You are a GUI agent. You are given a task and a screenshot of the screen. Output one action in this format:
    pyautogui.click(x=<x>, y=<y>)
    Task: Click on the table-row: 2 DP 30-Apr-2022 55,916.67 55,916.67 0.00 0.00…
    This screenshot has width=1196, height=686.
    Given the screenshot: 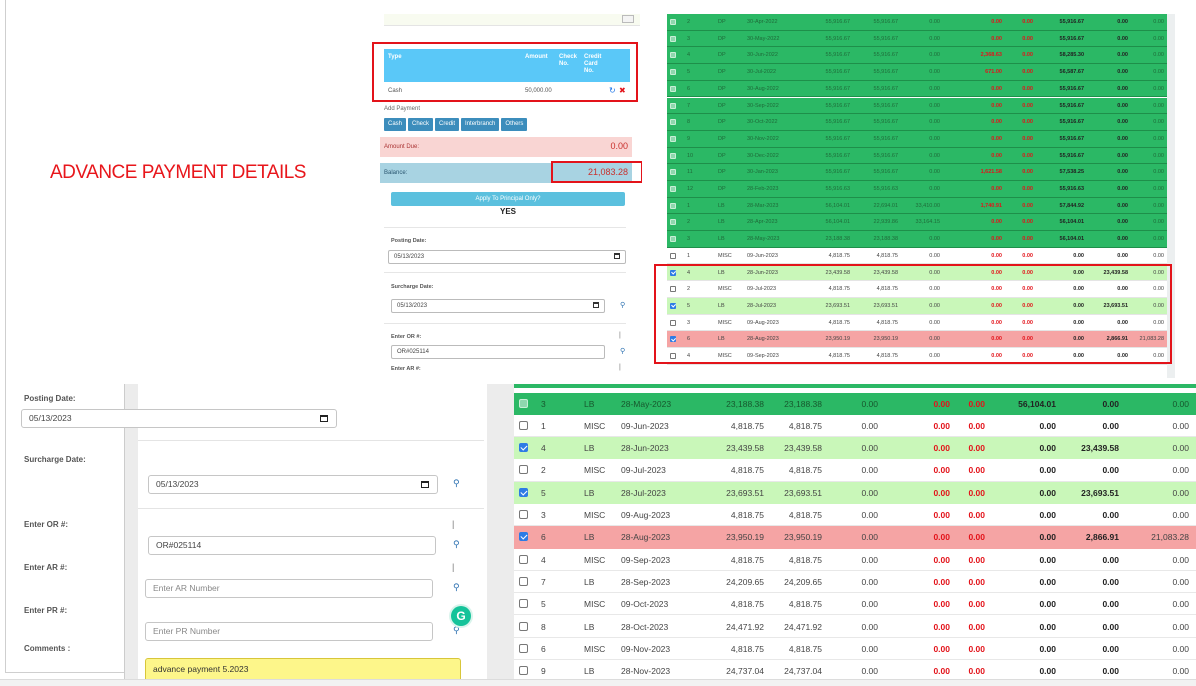 What is the action you would take?
    pyautogui.click(x=917, y=22)
    